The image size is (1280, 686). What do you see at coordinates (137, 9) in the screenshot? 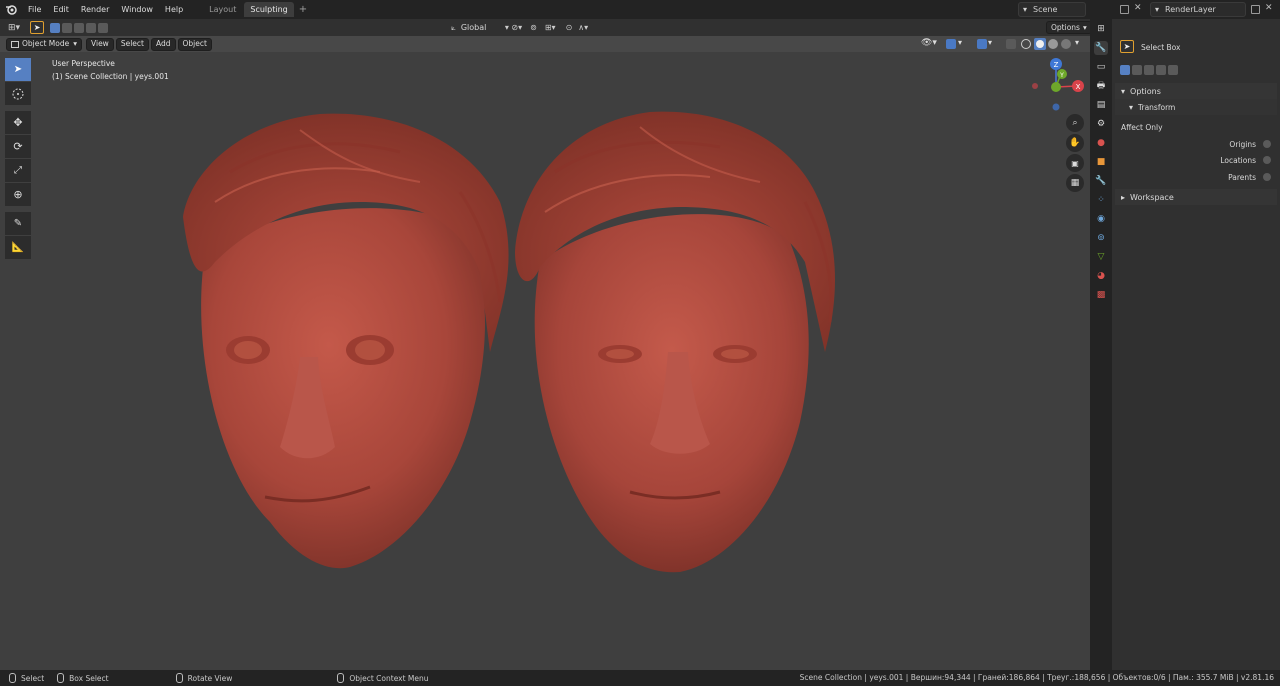
I see `menu-window: Window` at bounding box center [137, 9].